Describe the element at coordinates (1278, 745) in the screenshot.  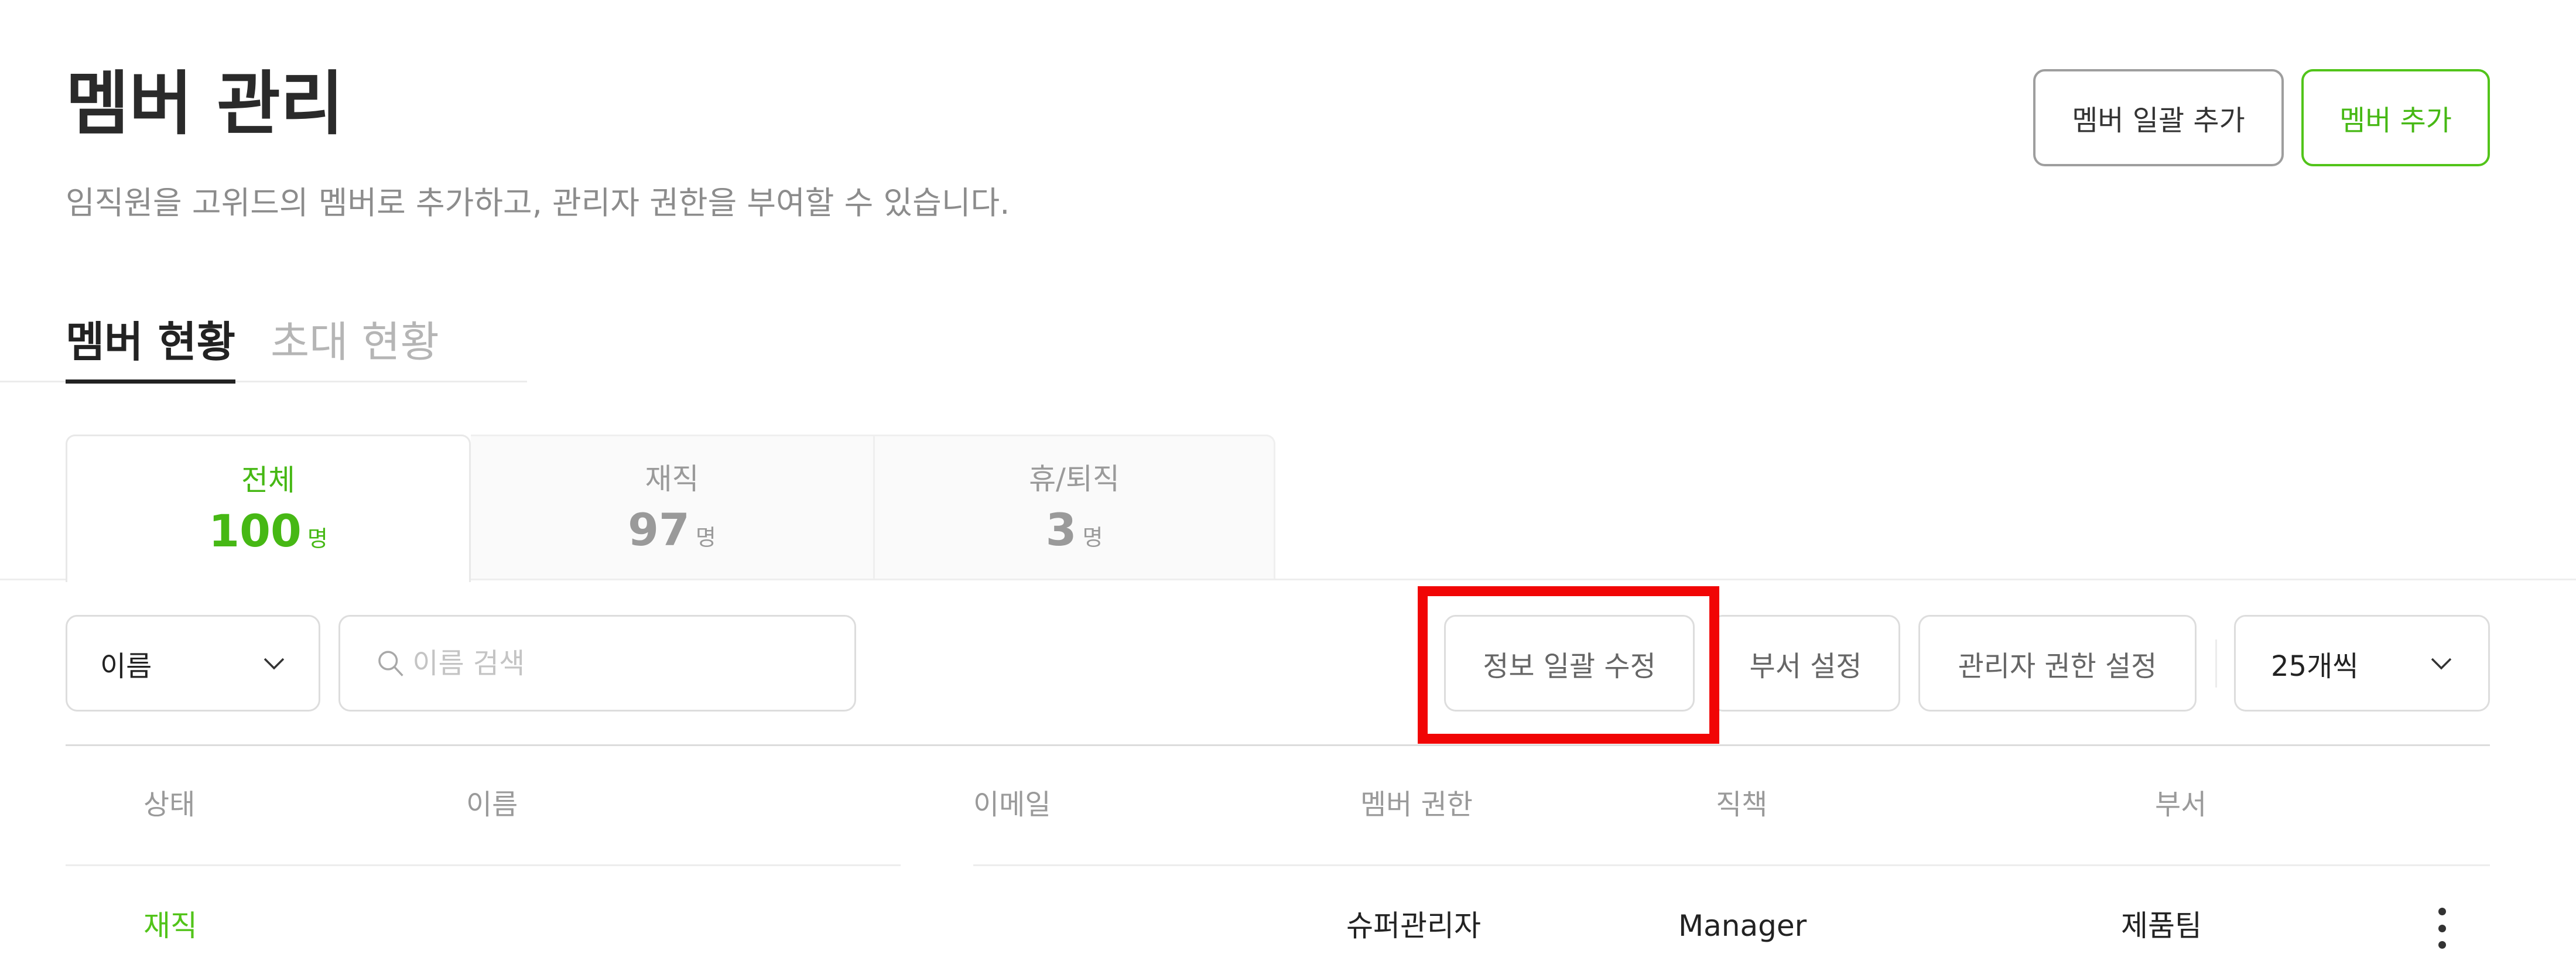
I see `table-top-border` at that location.